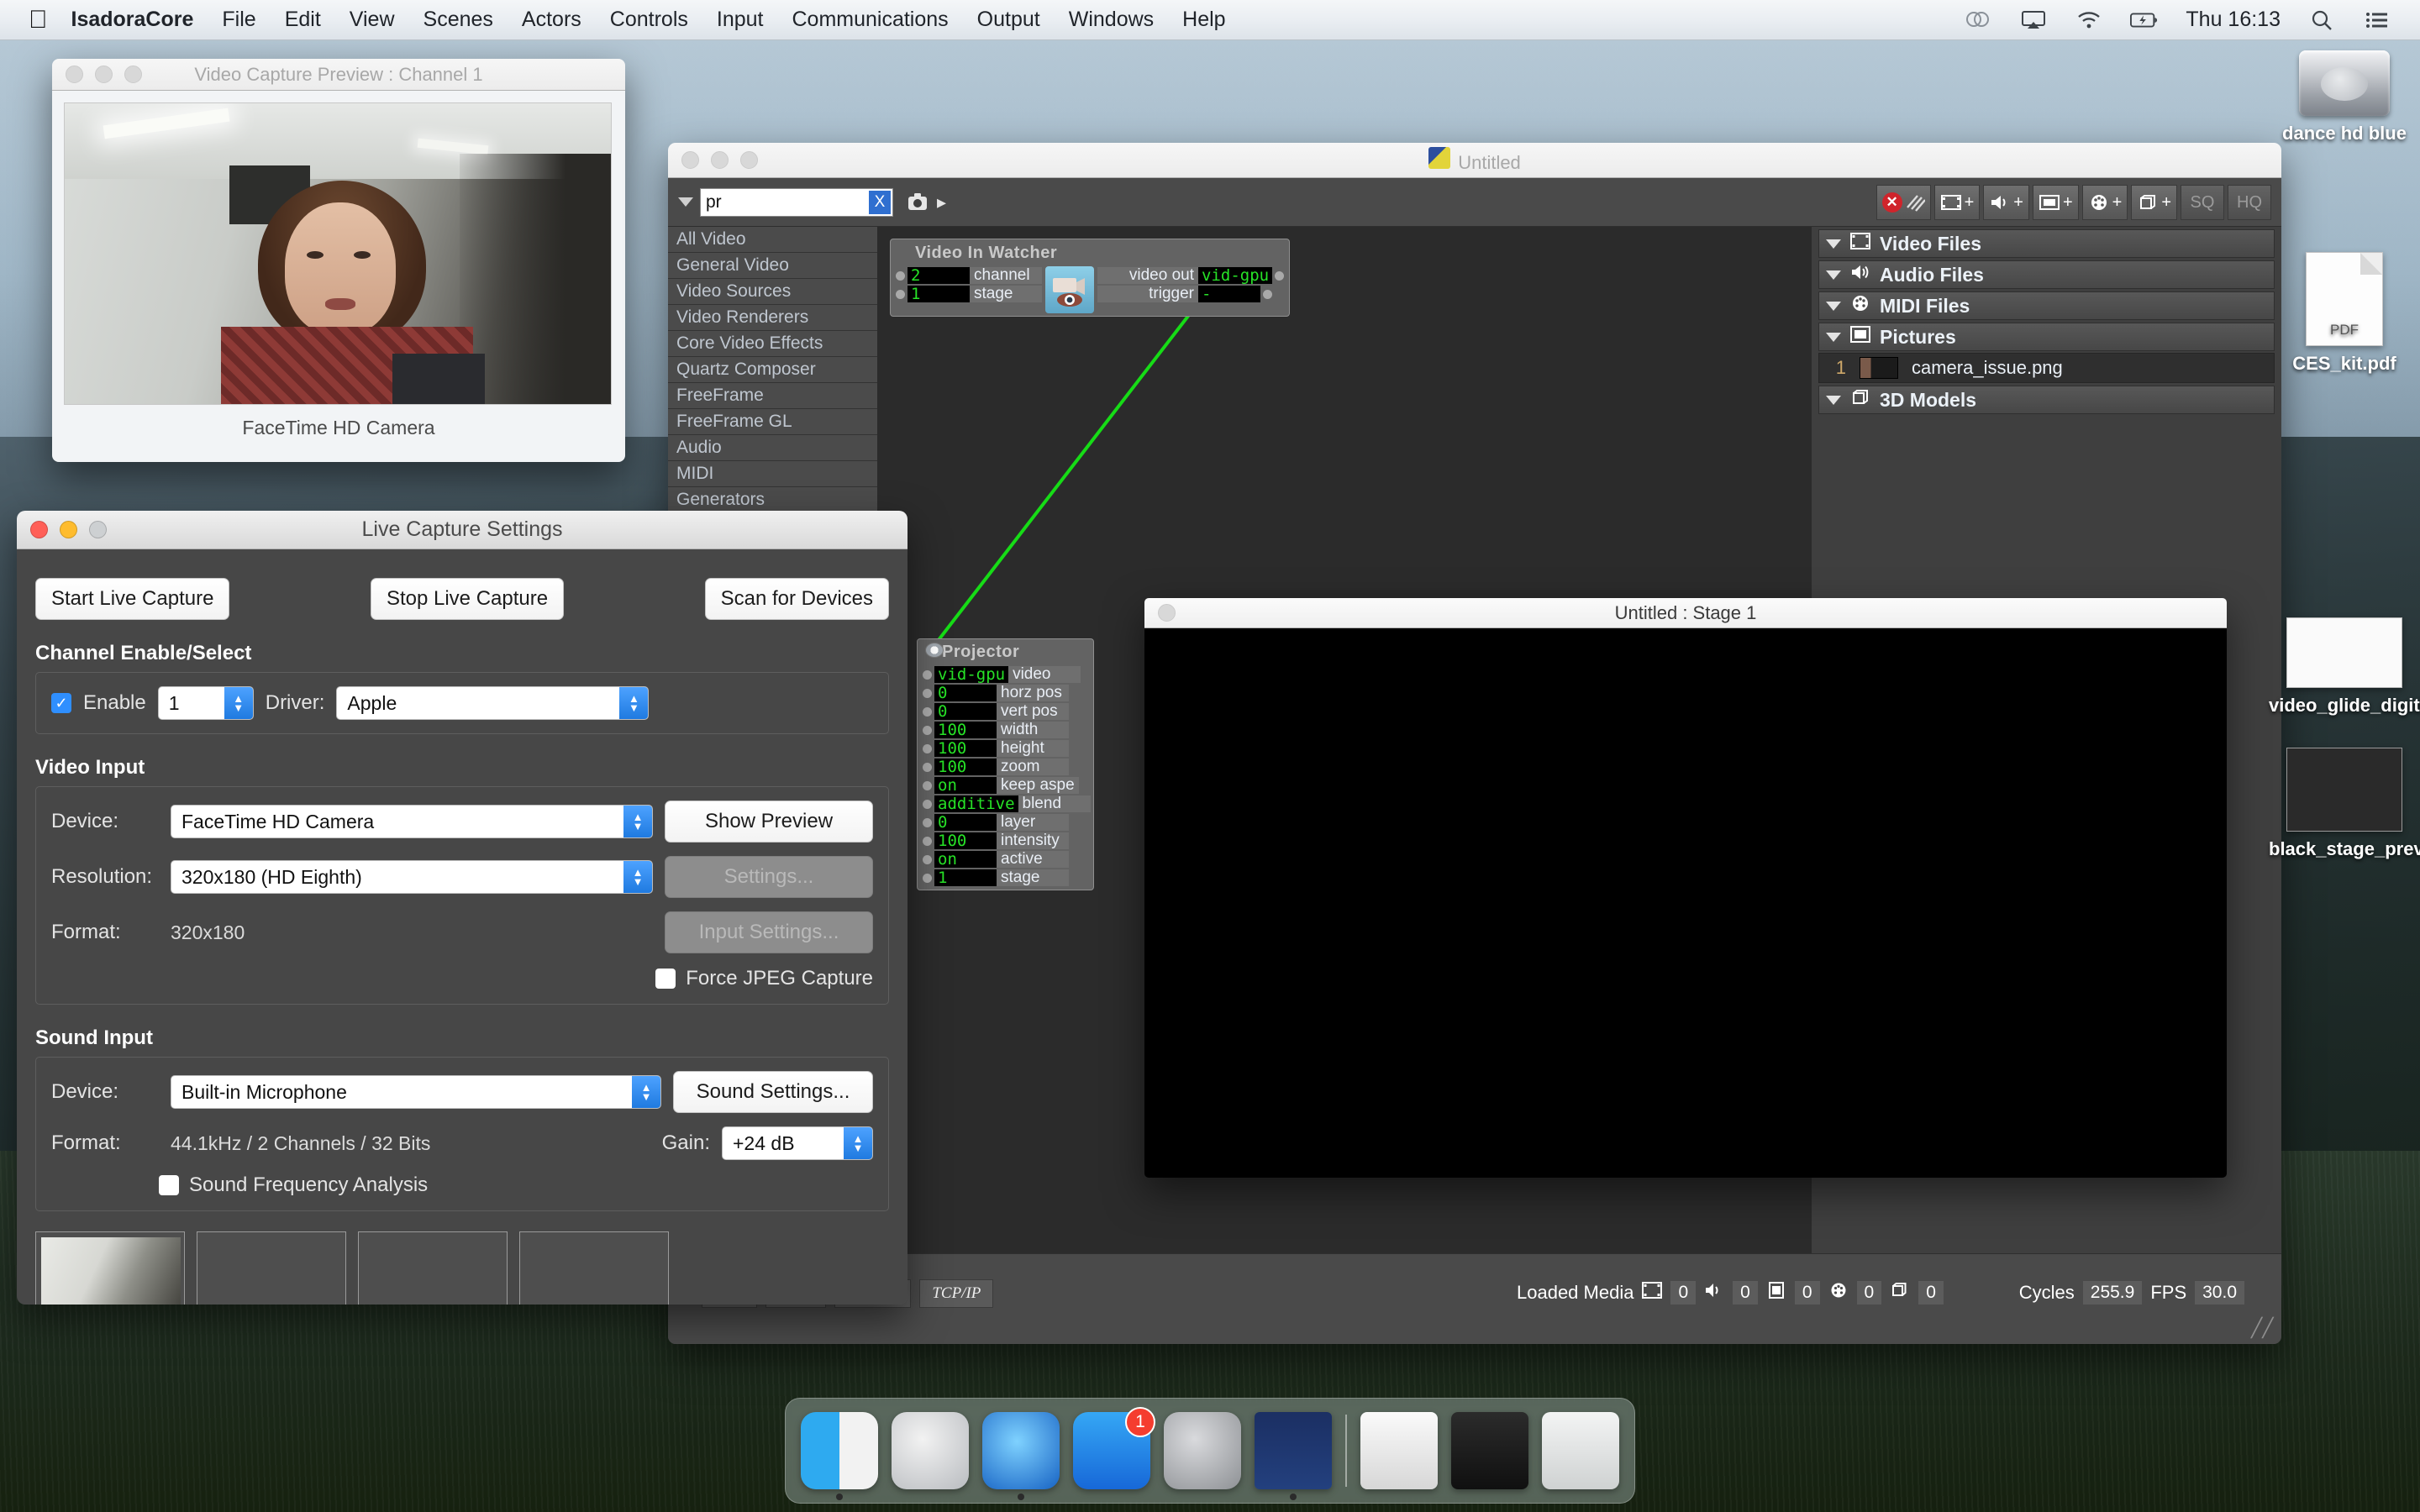 This screenshot has width=2420, height=1512. I want to click on bin-audio-files: Audio Files, so click(2046, 274).